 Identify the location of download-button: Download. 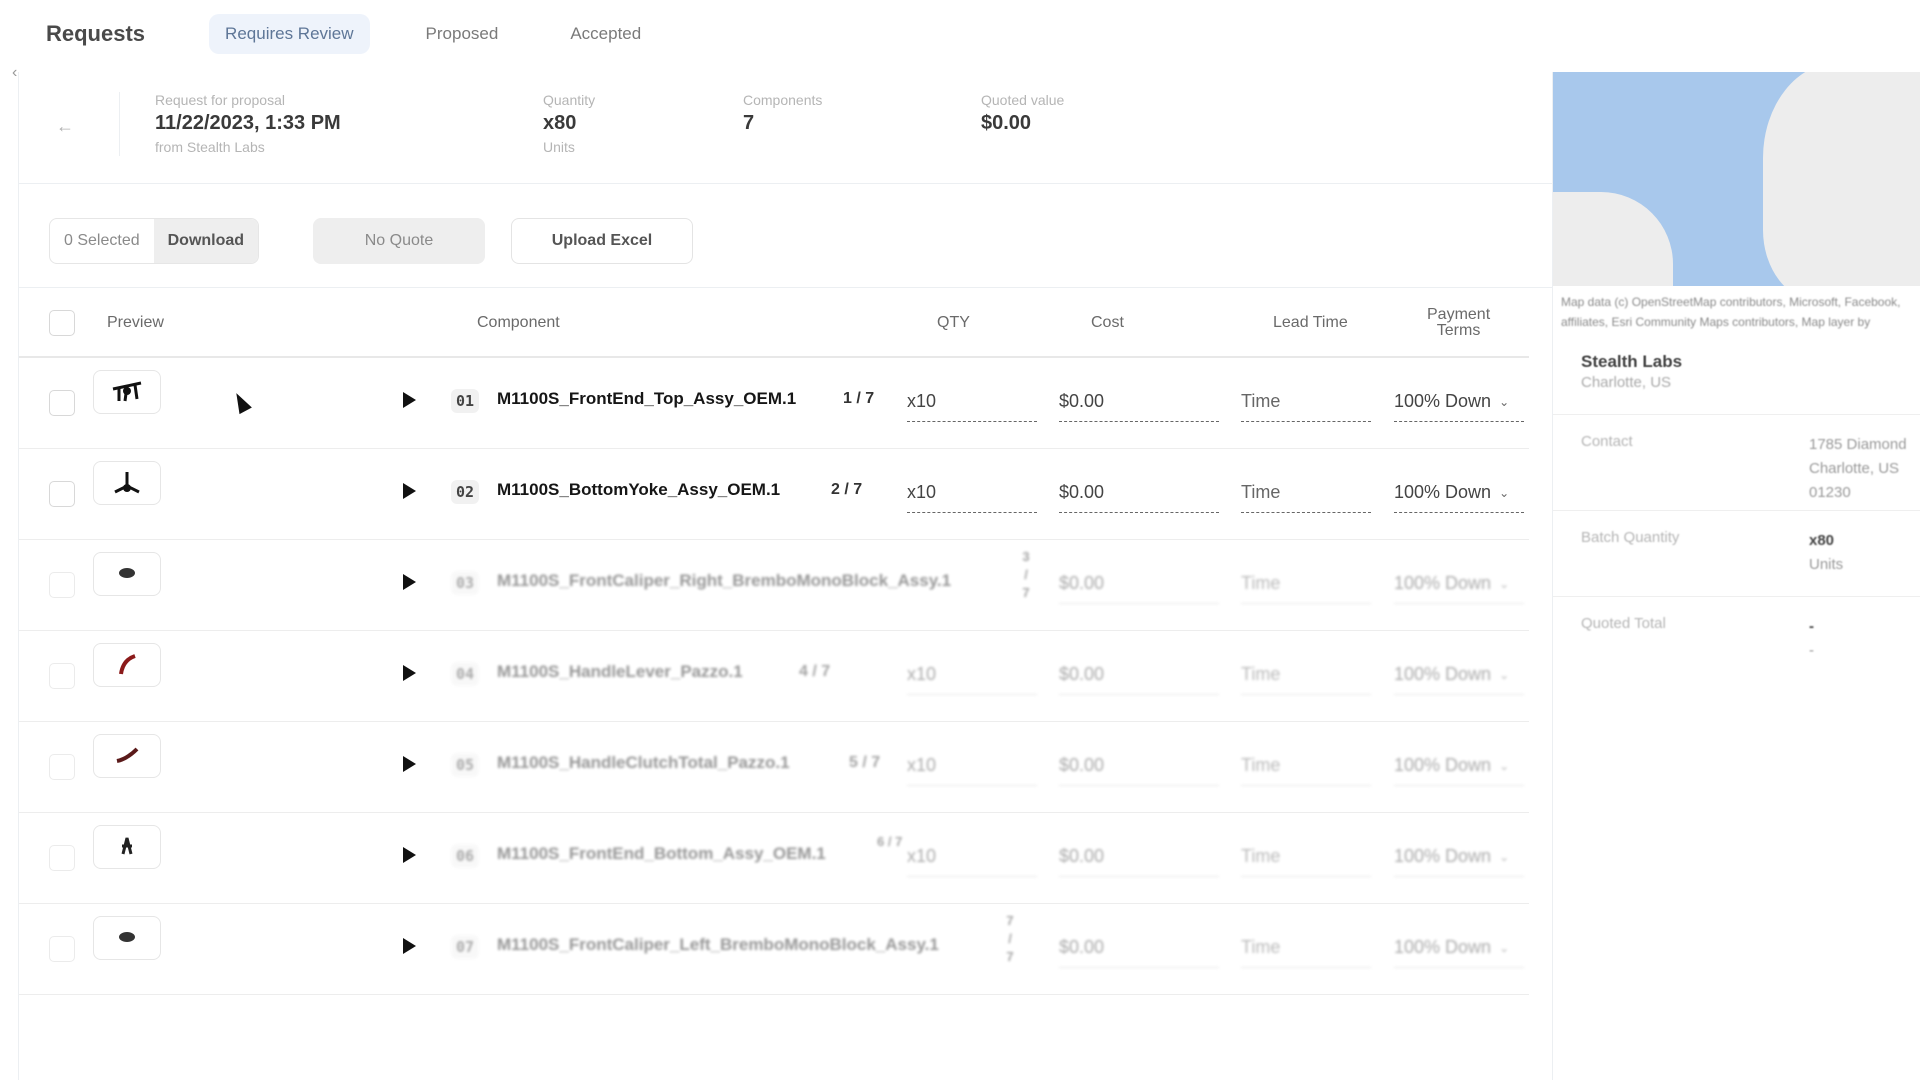
(206, 241).